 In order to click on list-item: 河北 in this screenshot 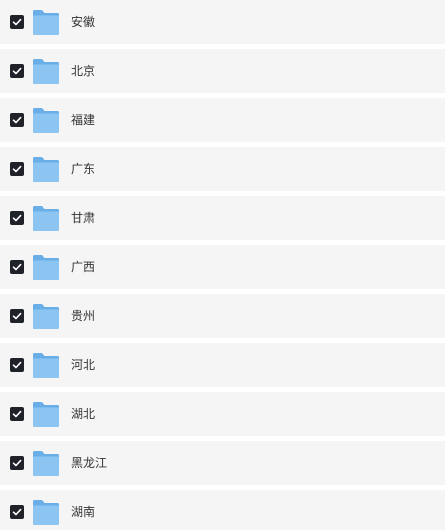, I will do `click(222, 365)`.